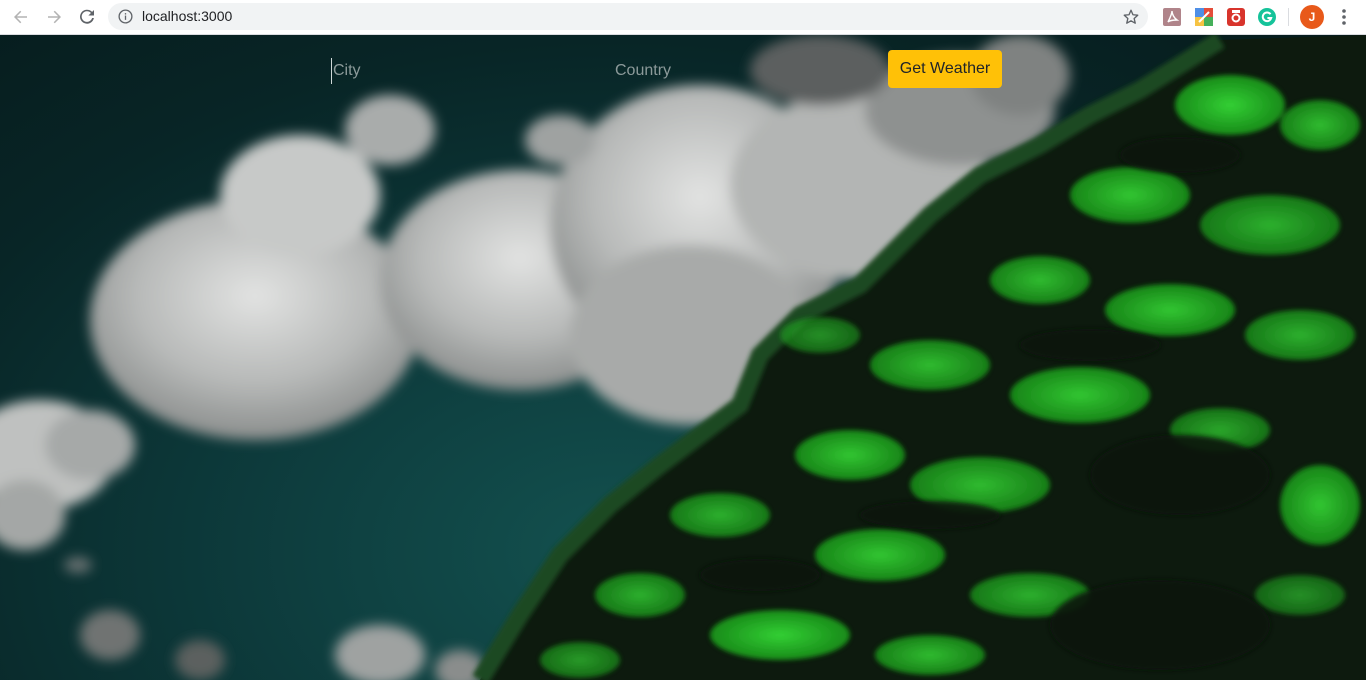 Image resolution: width=1366 pixels, height=680 pixels. What do you see at coordinates (628, 16) in the screenshot?
I see `address-bar: localhost:3000` at bounding box center [628, 16].